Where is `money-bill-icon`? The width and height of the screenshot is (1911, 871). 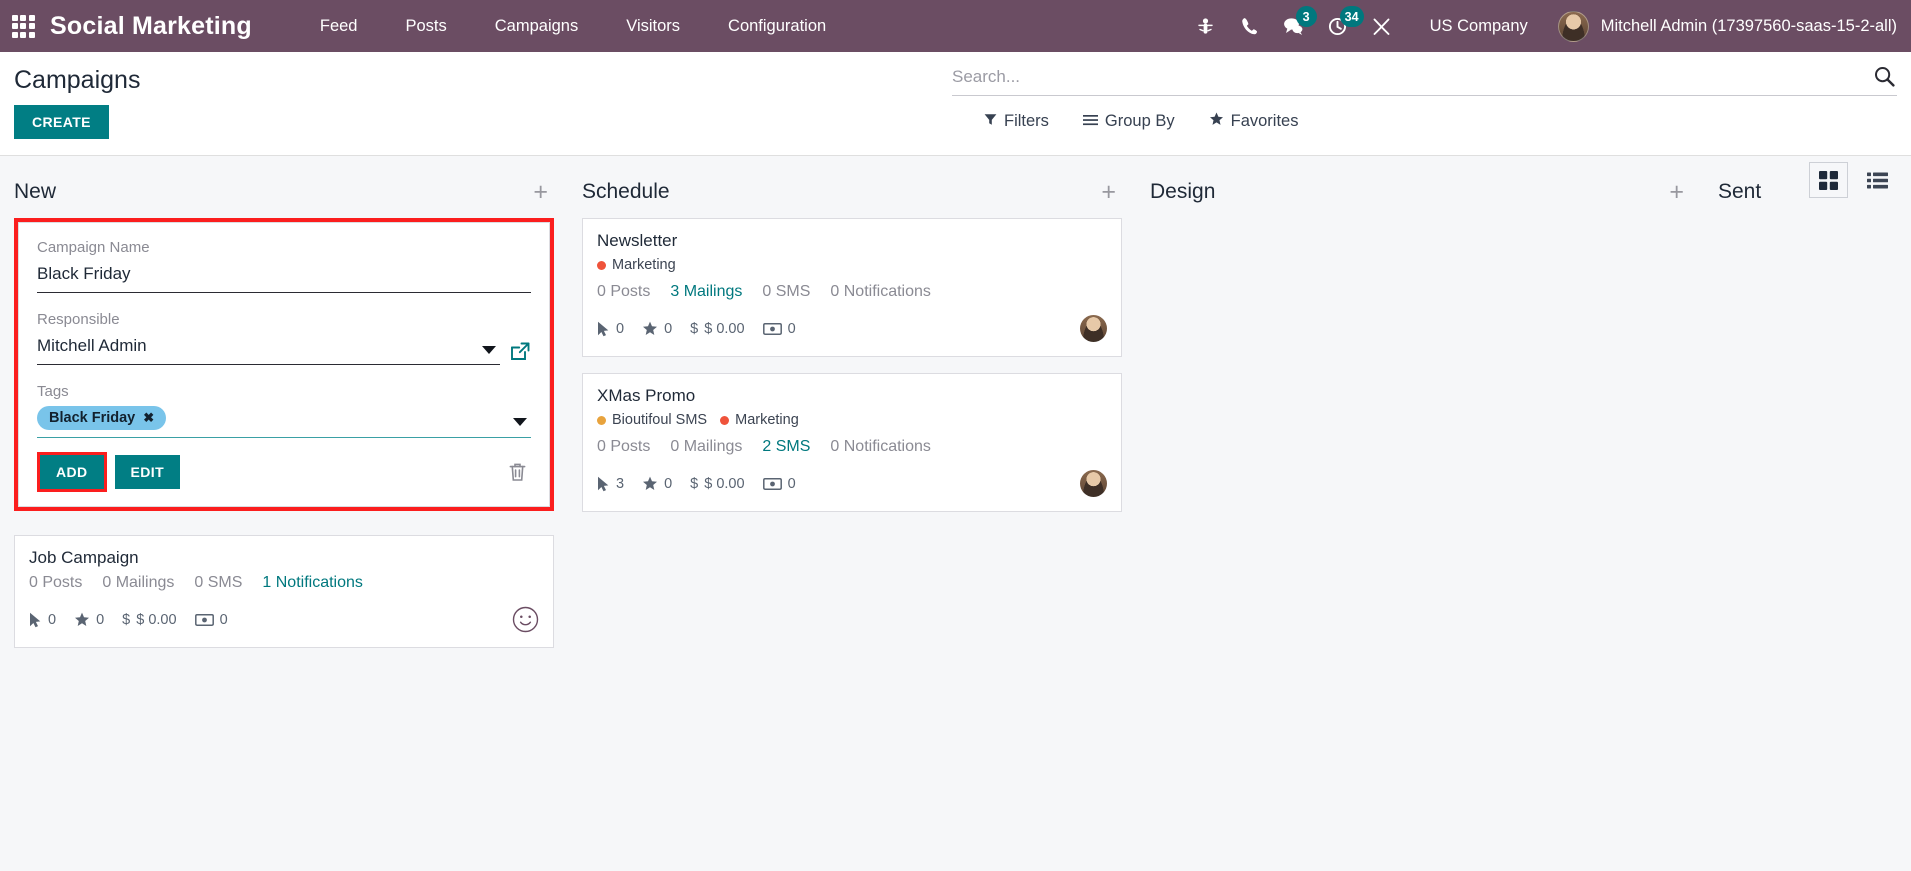 money-bill-icon is located at coordinates (772, 328).